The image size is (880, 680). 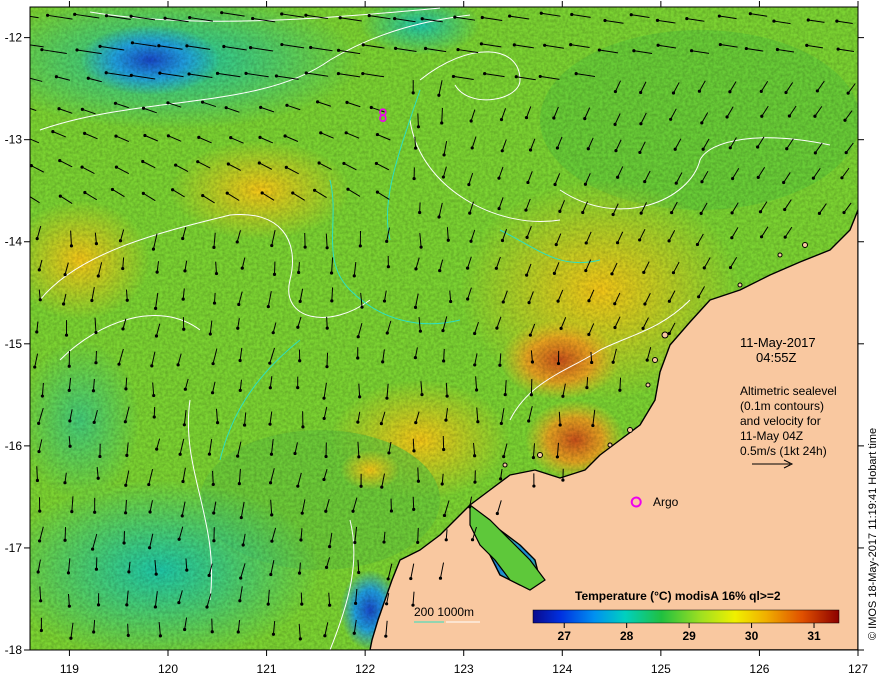 I want to click on legend-line-4: 11-May 04Z, so click(x=771, y=436).